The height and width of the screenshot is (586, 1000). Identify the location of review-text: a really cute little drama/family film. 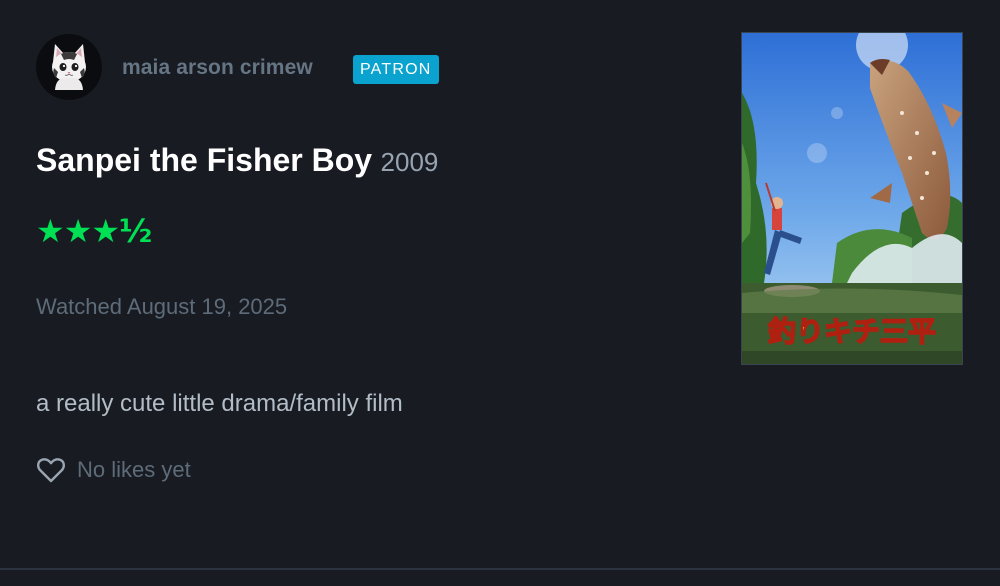
(219, 403).